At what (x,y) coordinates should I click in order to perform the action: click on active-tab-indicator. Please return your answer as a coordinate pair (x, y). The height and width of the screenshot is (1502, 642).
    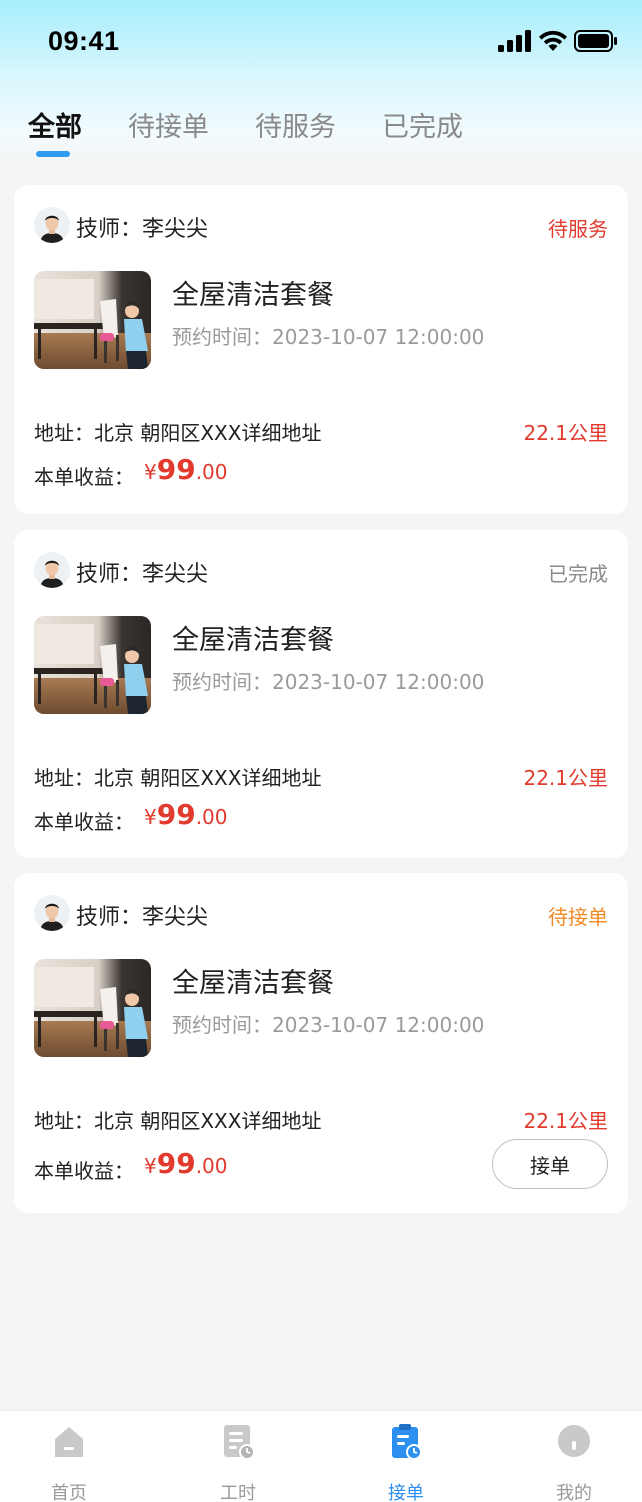
    Looking at the image, I should click on (53, 154).